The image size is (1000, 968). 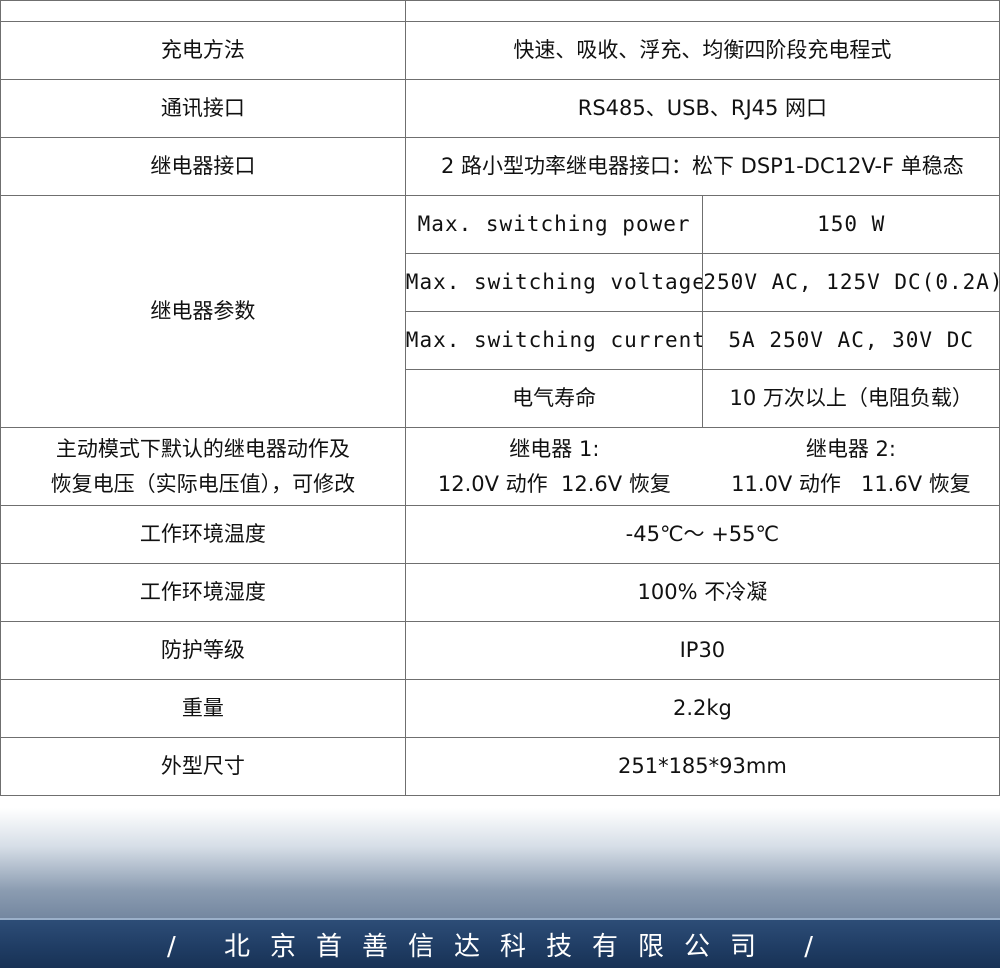 What do you see at coordinates (915, 483) in the screenshot?
I see `relay2-recover: 11.6V 恢复` at bounding box center [915, 483].